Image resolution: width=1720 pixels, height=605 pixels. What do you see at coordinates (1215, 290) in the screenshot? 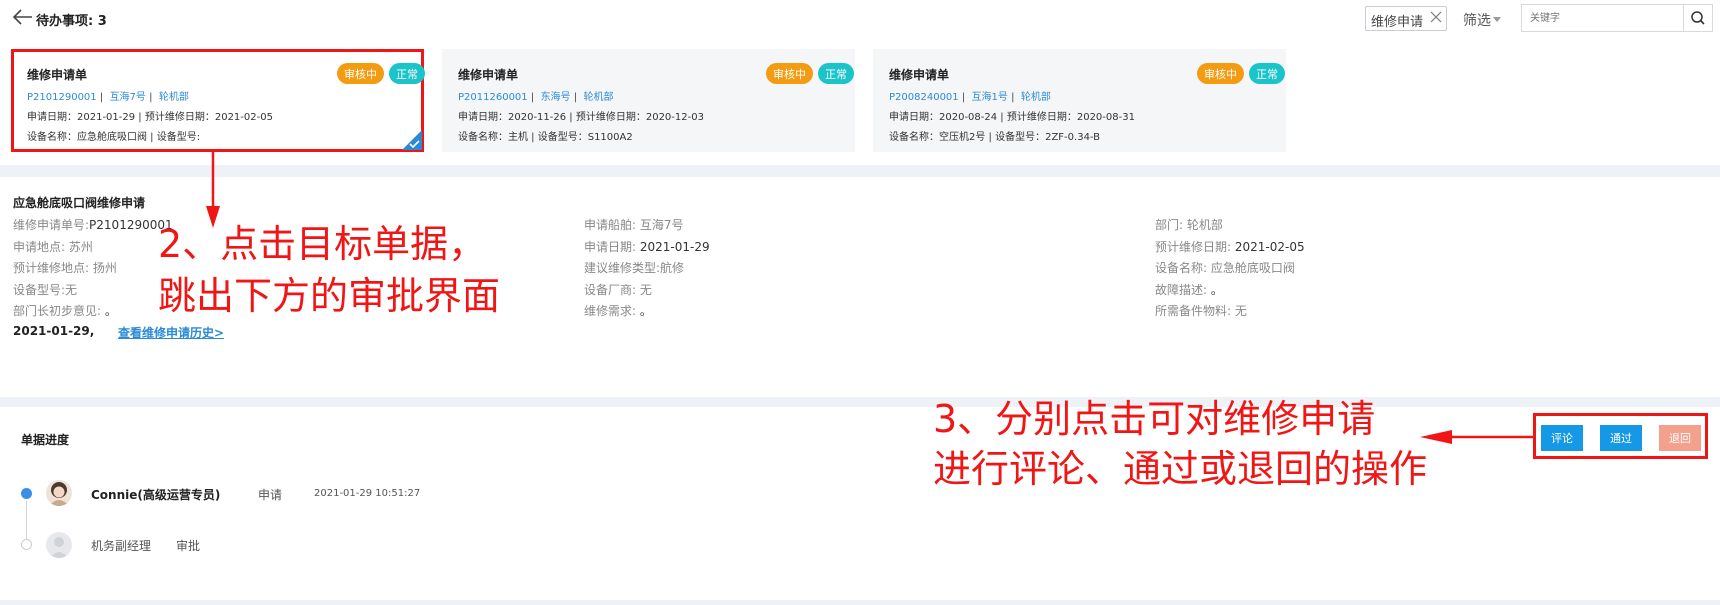
I see `field-value: 。` at bounding box center [1215, 290].